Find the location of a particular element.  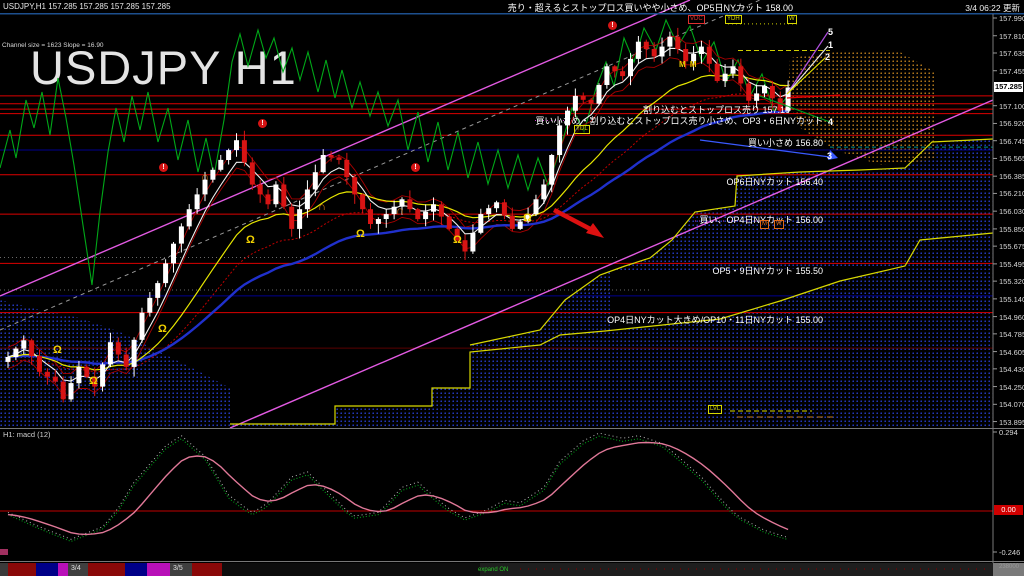

tag-box: M is located at coordinates (764, 224).